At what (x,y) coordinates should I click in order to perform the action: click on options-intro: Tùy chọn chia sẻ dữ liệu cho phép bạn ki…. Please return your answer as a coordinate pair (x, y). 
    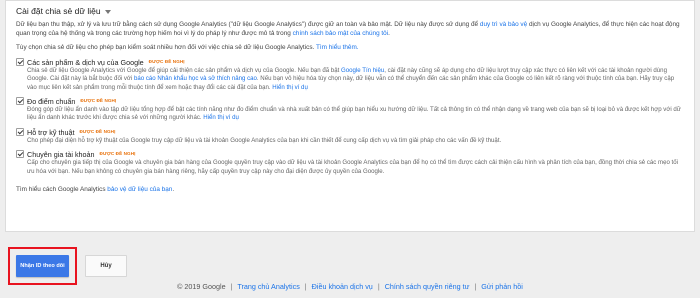
    Looking at the image, I should click on (350, 48).